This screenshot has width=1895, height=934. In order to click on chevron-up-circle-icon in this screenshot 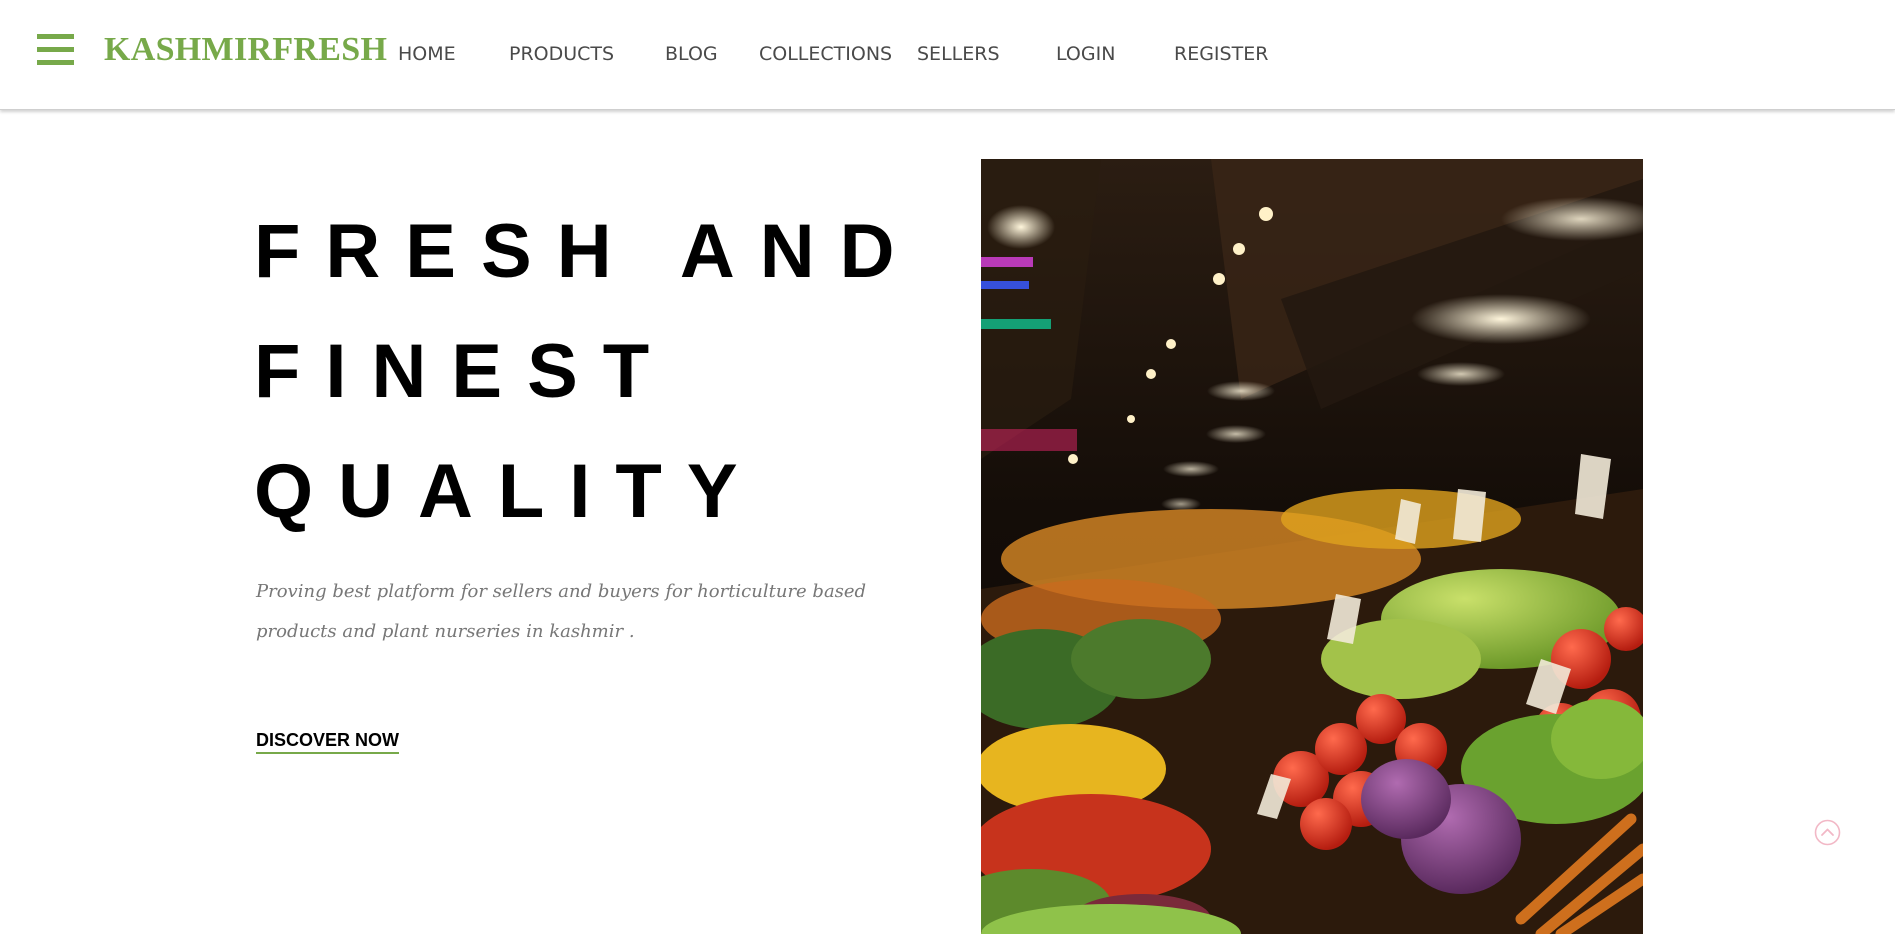, I will do `click(1827, 832)`.